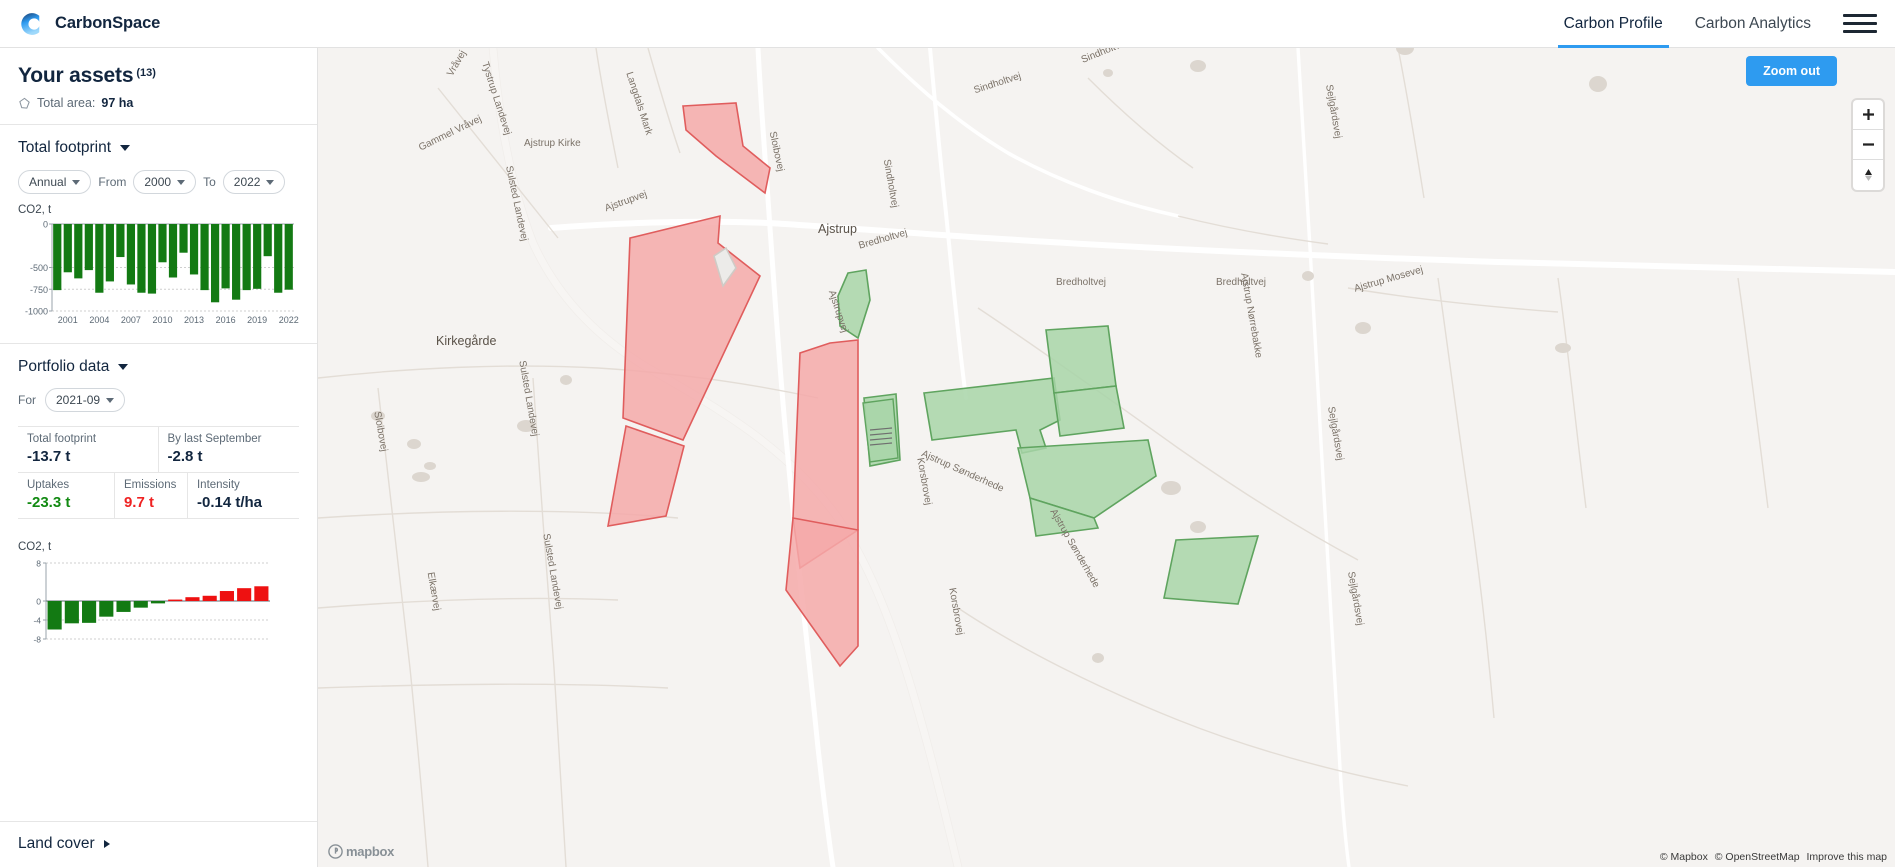 This screenshot has height=867, width=1895. Describe the element at coordinates (226, 320) in the screenshot. I see `svg-text: 2016` at that location.